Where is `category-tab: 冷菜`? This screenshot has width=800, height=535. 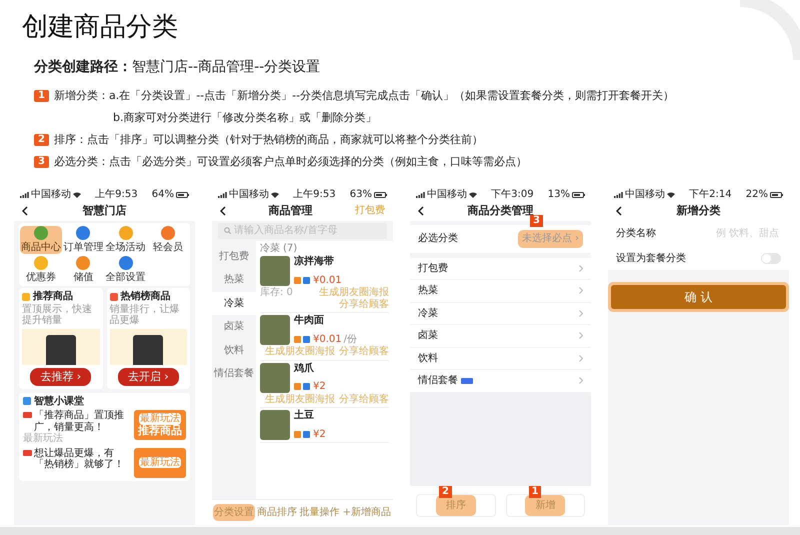
category-tab: 冷菜 is located at coordinates (234, 304).